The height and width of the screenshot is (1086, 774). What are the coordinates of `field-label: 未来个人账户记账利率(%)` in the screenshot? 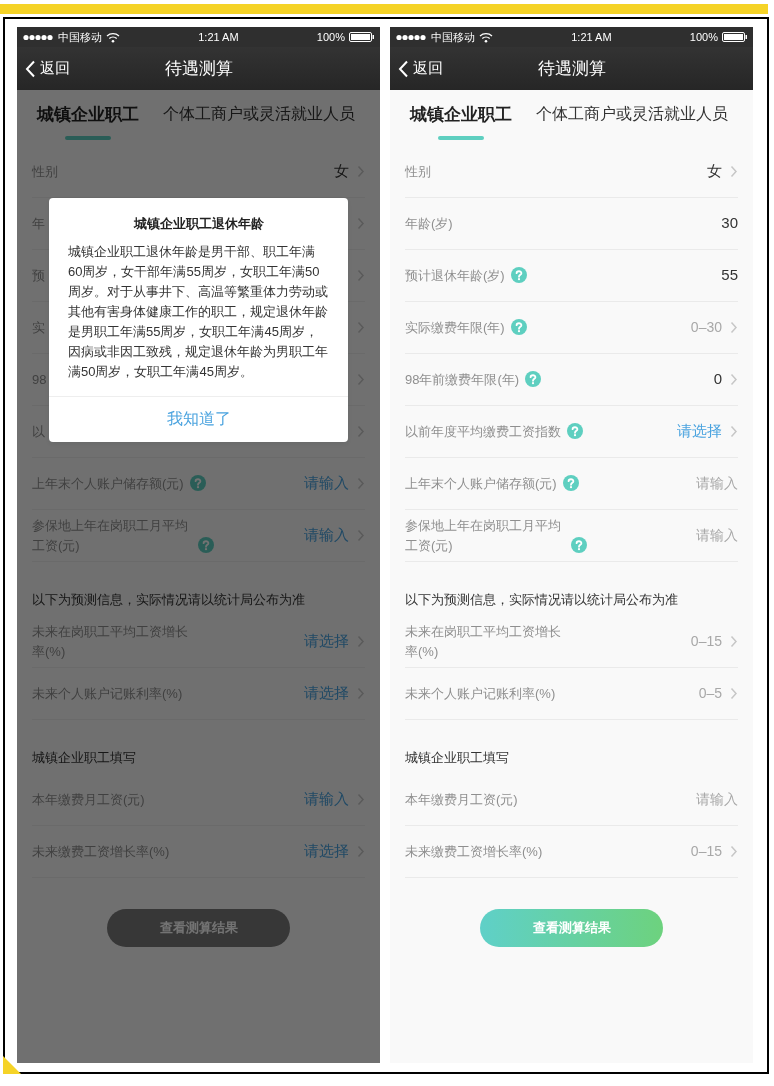 It's located at (480, 693).